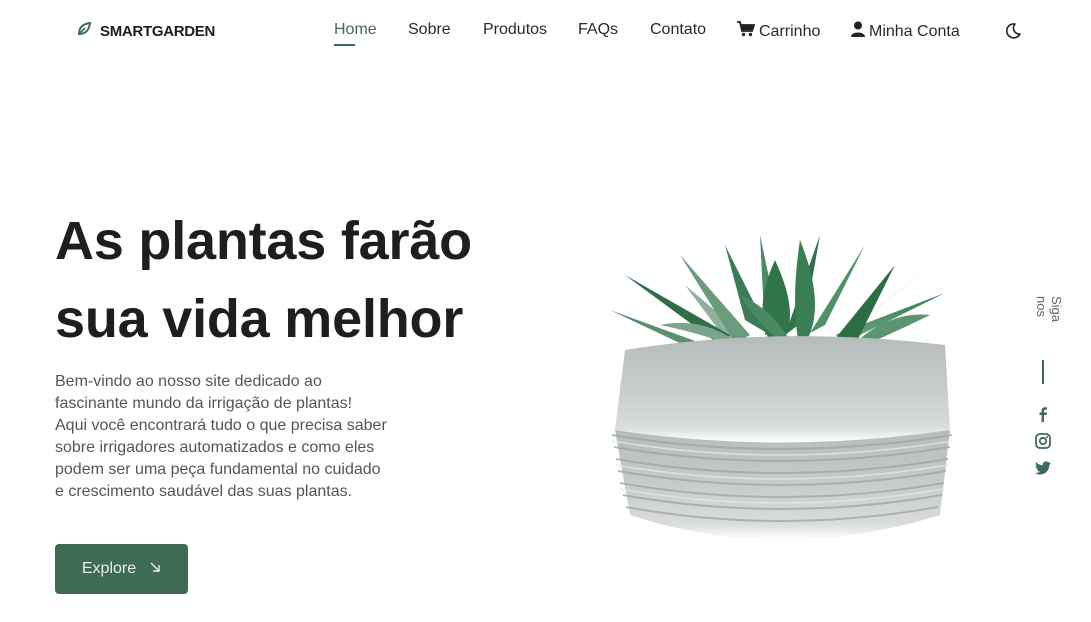 This screenshot has height=622, width=1091. I want to click on instagram-icon, so click(1043, 443).